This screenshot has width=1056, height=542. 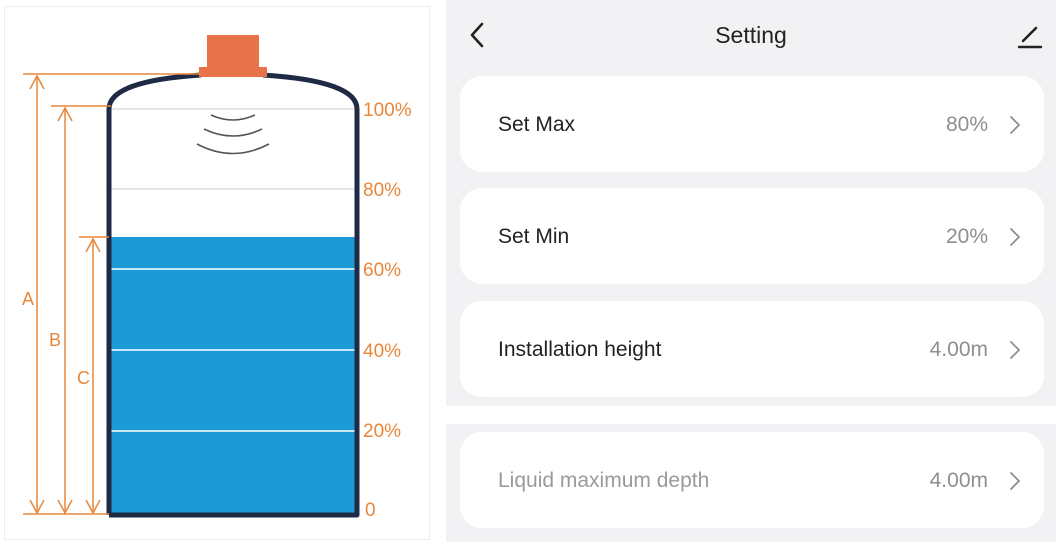 What do you see at coordinates (382, 431) in the screenshot?
I see `percent-label-20: 20%` at bounding box center [382, 431].